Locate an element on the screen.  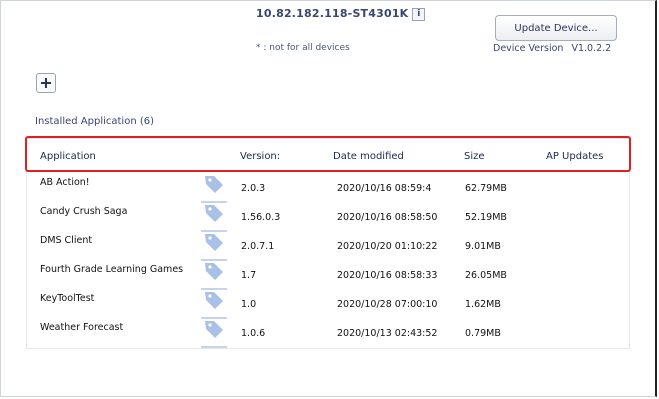
column-header-ap-updates: AP Updates is located at coordinates (574, 156).